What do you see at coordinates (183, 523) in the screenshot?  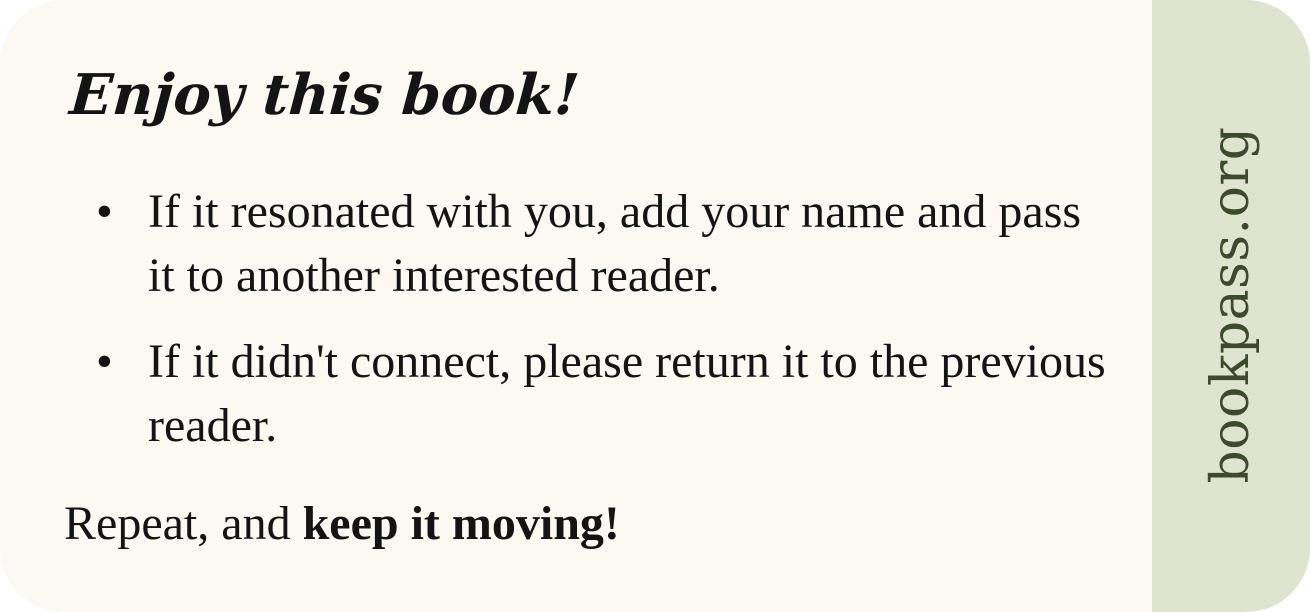 I see `closing-text: Repeat, and` at bounding box center [183, 523].